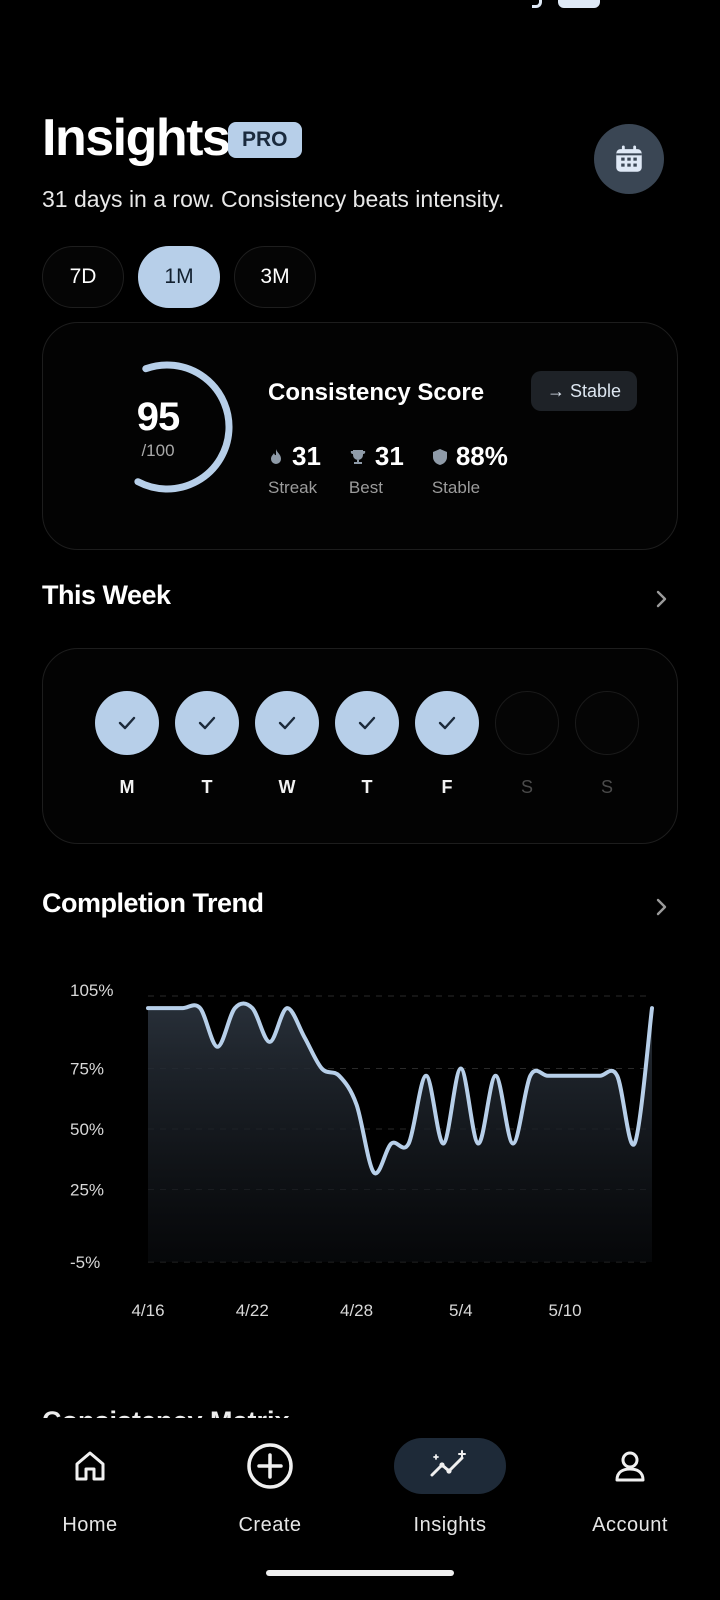  I want to click on home-icon, so click(90, 1466).